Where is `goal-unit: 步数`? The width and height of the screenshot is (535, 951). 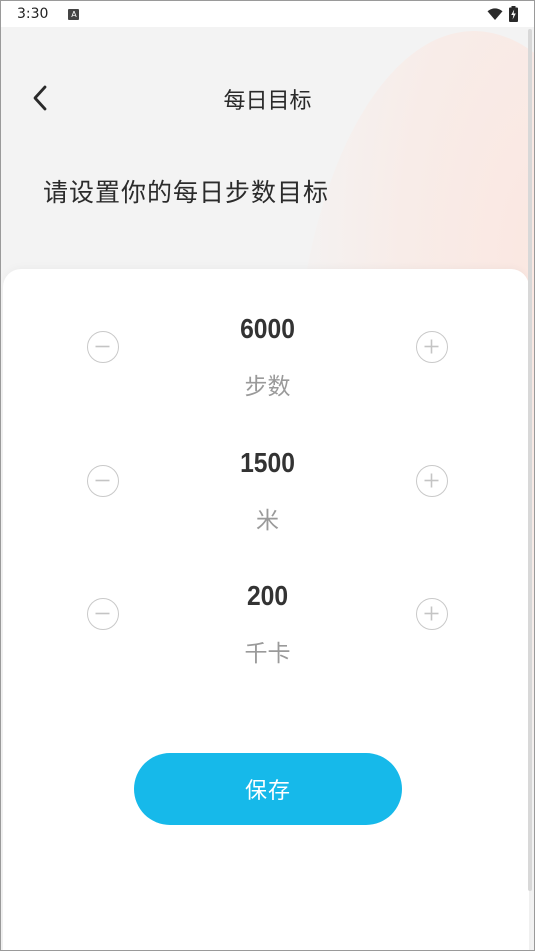
goal-unit: 步数 is located at coordinates (267, 387).